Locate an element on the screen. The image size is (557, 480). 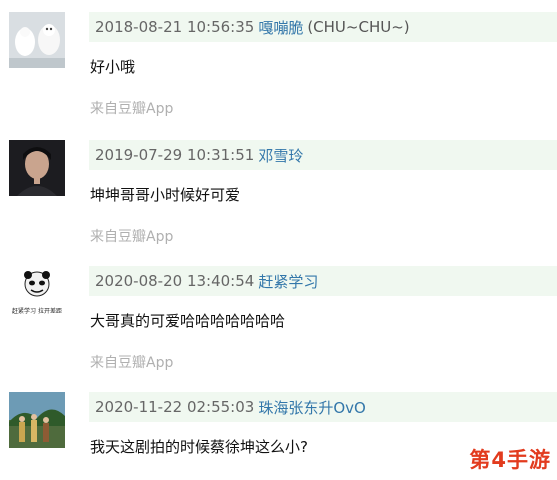
comment-text: 我天这剧拍的时候蔡徐坤这么小? is located at coordinates (199, 447).